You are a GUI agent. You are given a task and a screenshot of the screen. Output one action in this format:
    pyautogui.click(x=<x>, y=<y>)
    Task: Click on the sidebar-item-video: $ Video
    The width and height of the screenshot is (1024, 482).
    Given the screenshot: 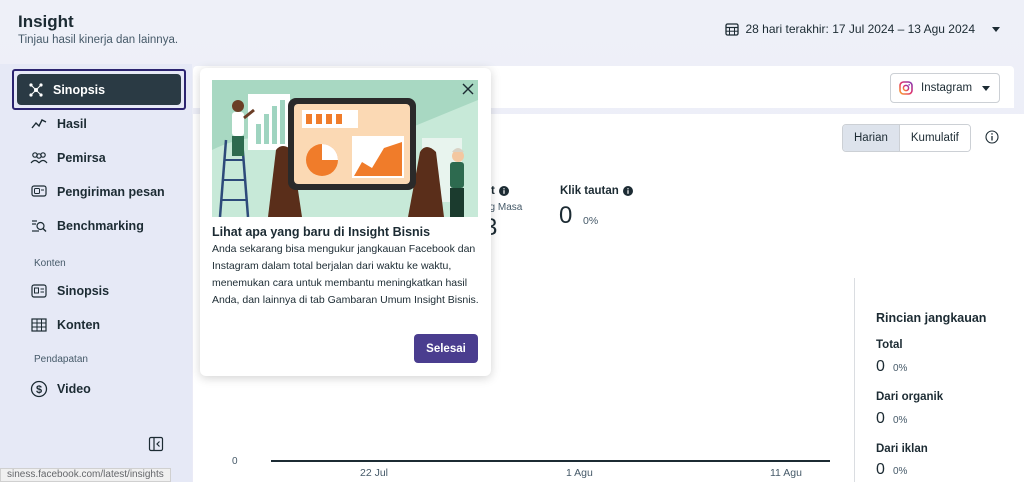 What is the action you would take?
    pyautogui.click(x=60, y=389)
    